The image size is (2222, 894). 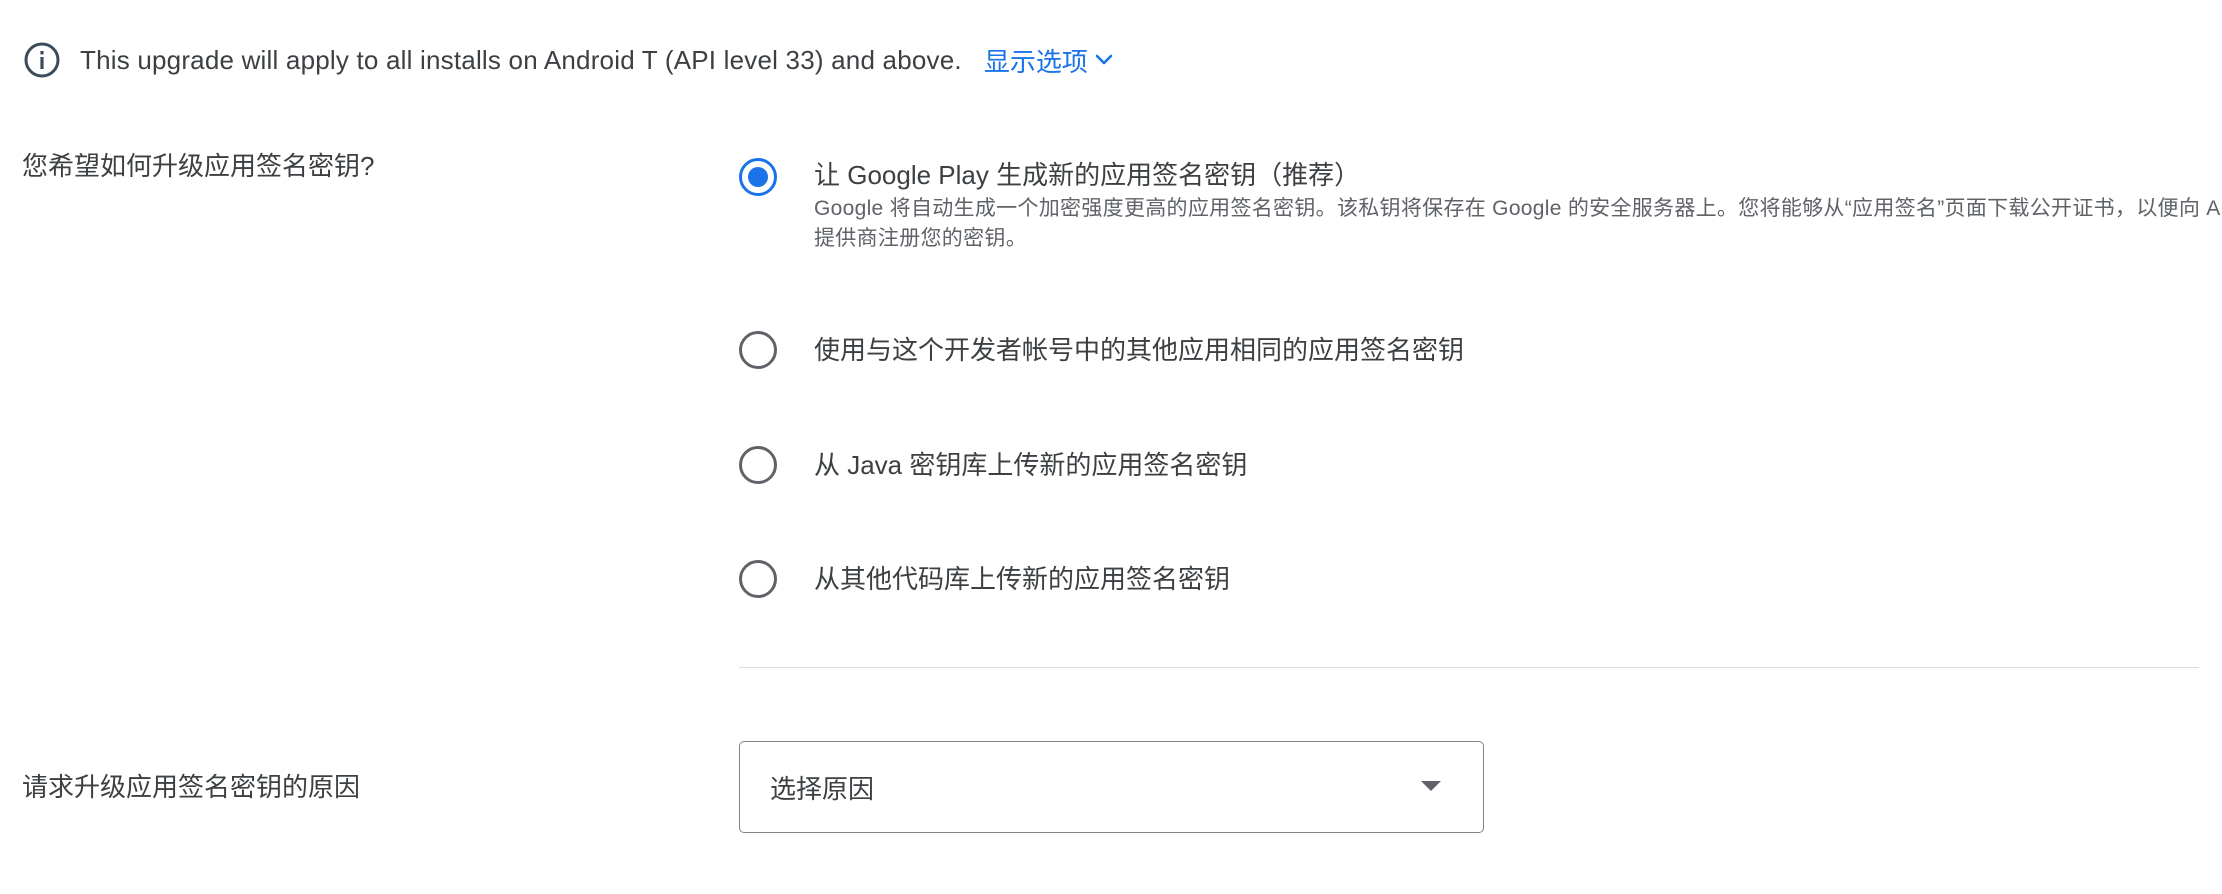 I want to click on option-title: 使用与这个开发者帐号中的其他应用相同的应用签名密钥, so click(x=1139, y=350).